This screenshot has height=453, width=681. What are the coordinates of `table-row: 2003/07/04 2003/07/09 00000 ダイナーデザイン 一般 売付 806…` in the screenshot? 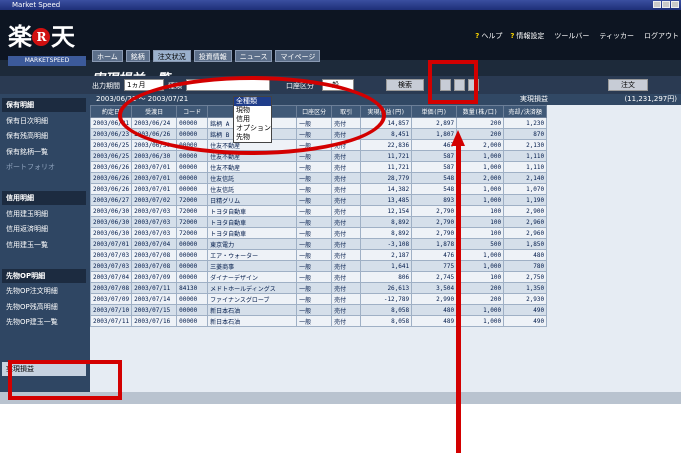 It's located at (318, 277).